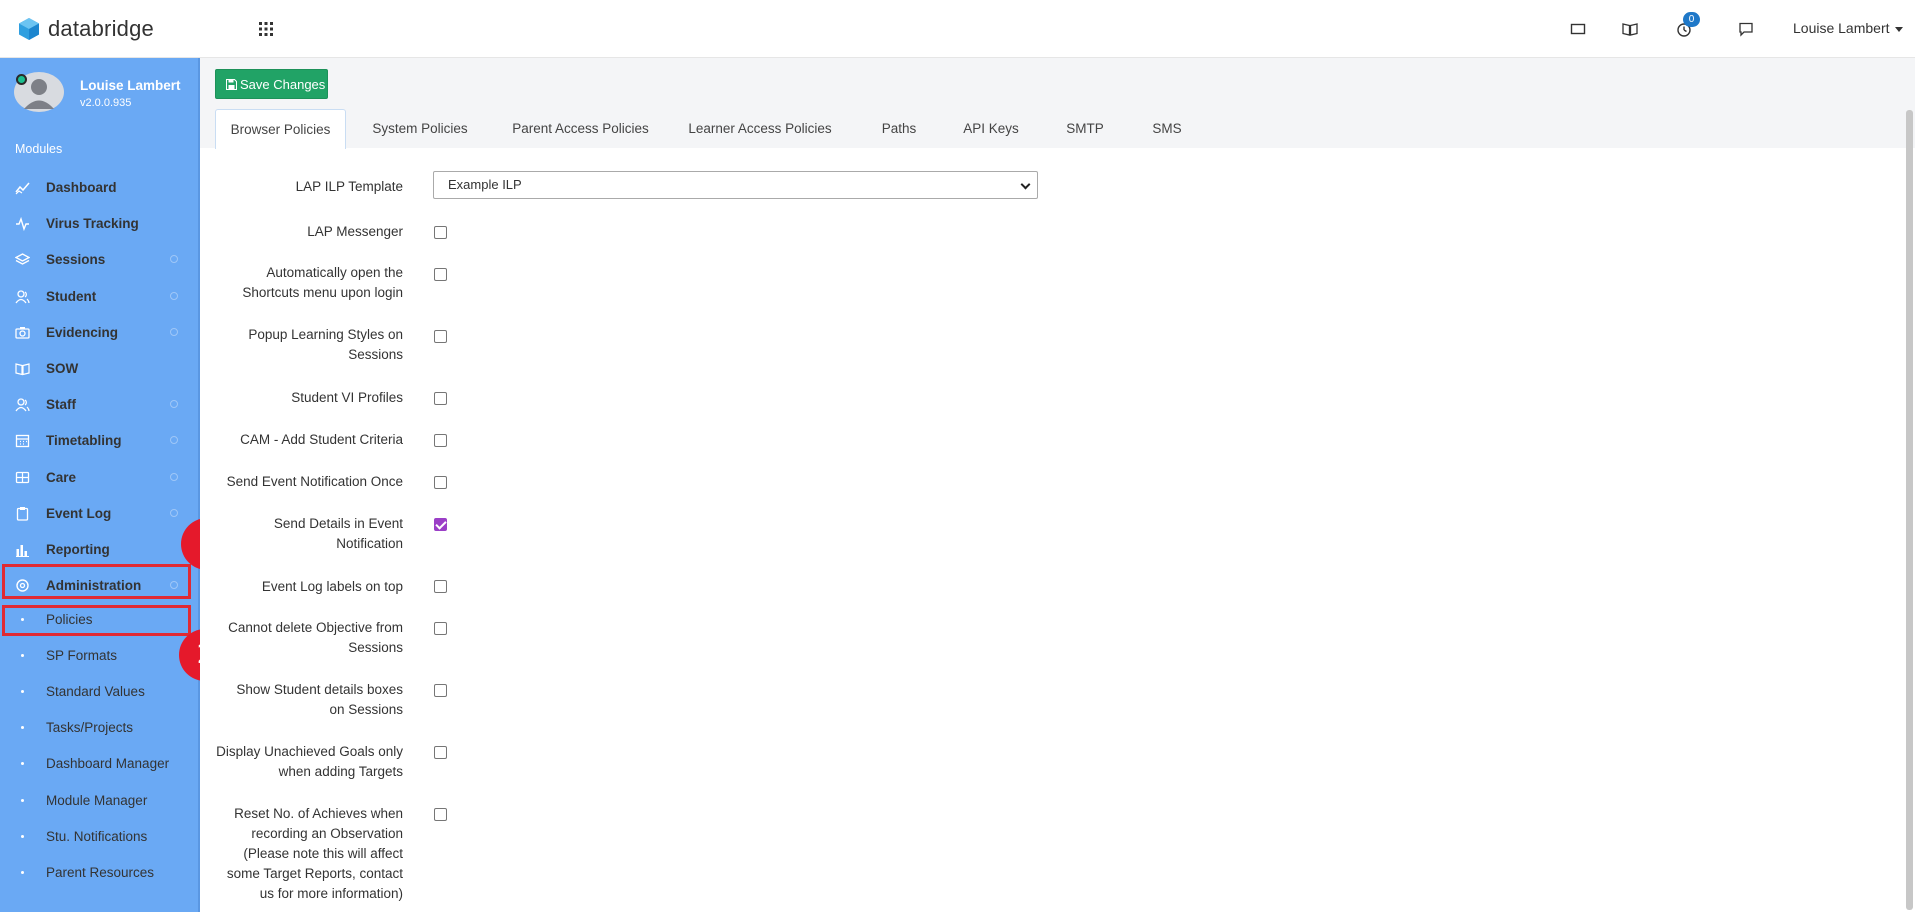 The image size is (1915, 912). Describe the element at coordinates (1848, 28) in the screenshot. I see `user-menu: Louise Lambert` at that location.